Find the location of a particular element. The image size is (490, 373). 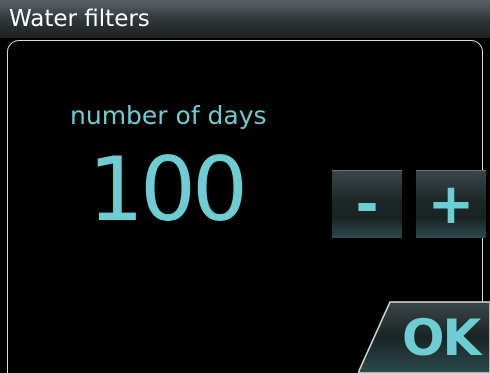

decrement-button: - is located at coordinates (367, 204).